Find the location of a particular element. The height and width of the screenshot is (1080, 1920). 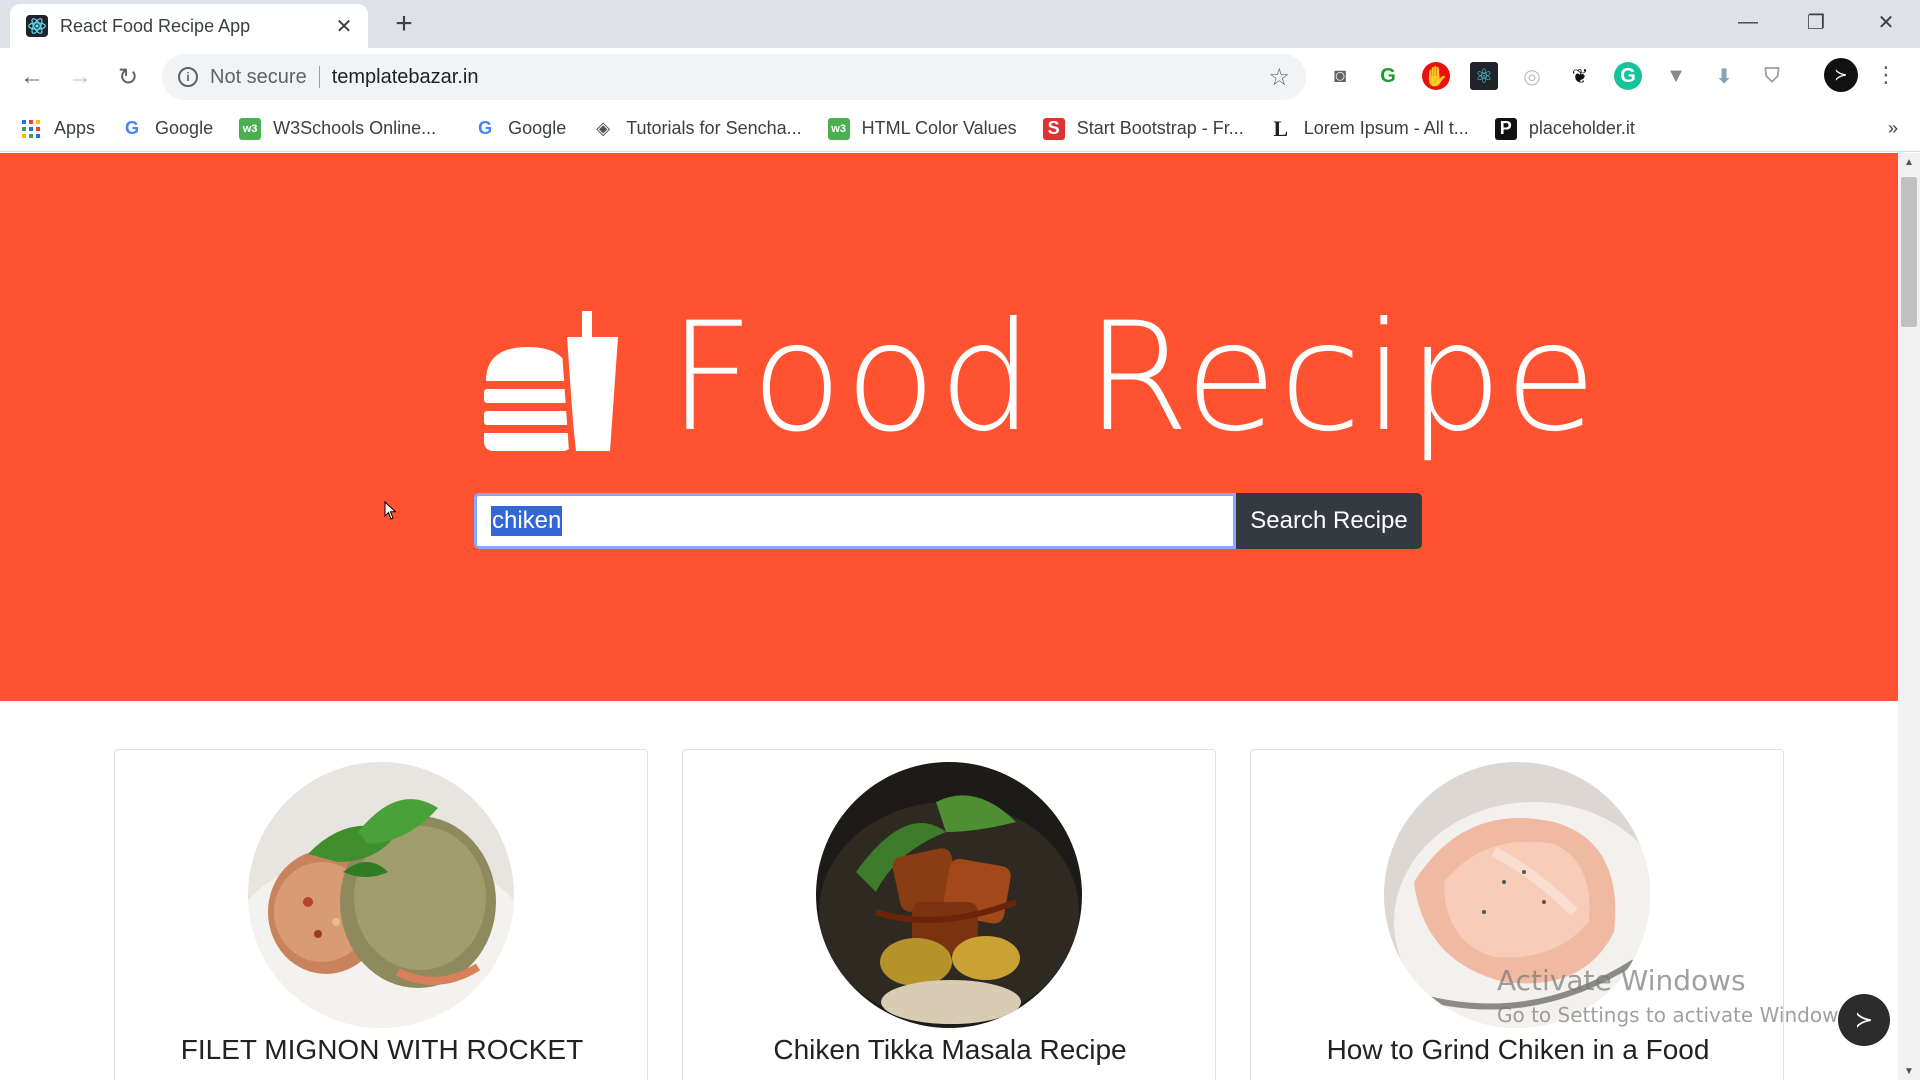

selected-search-text: chiken is located at coordinates (527, 521).